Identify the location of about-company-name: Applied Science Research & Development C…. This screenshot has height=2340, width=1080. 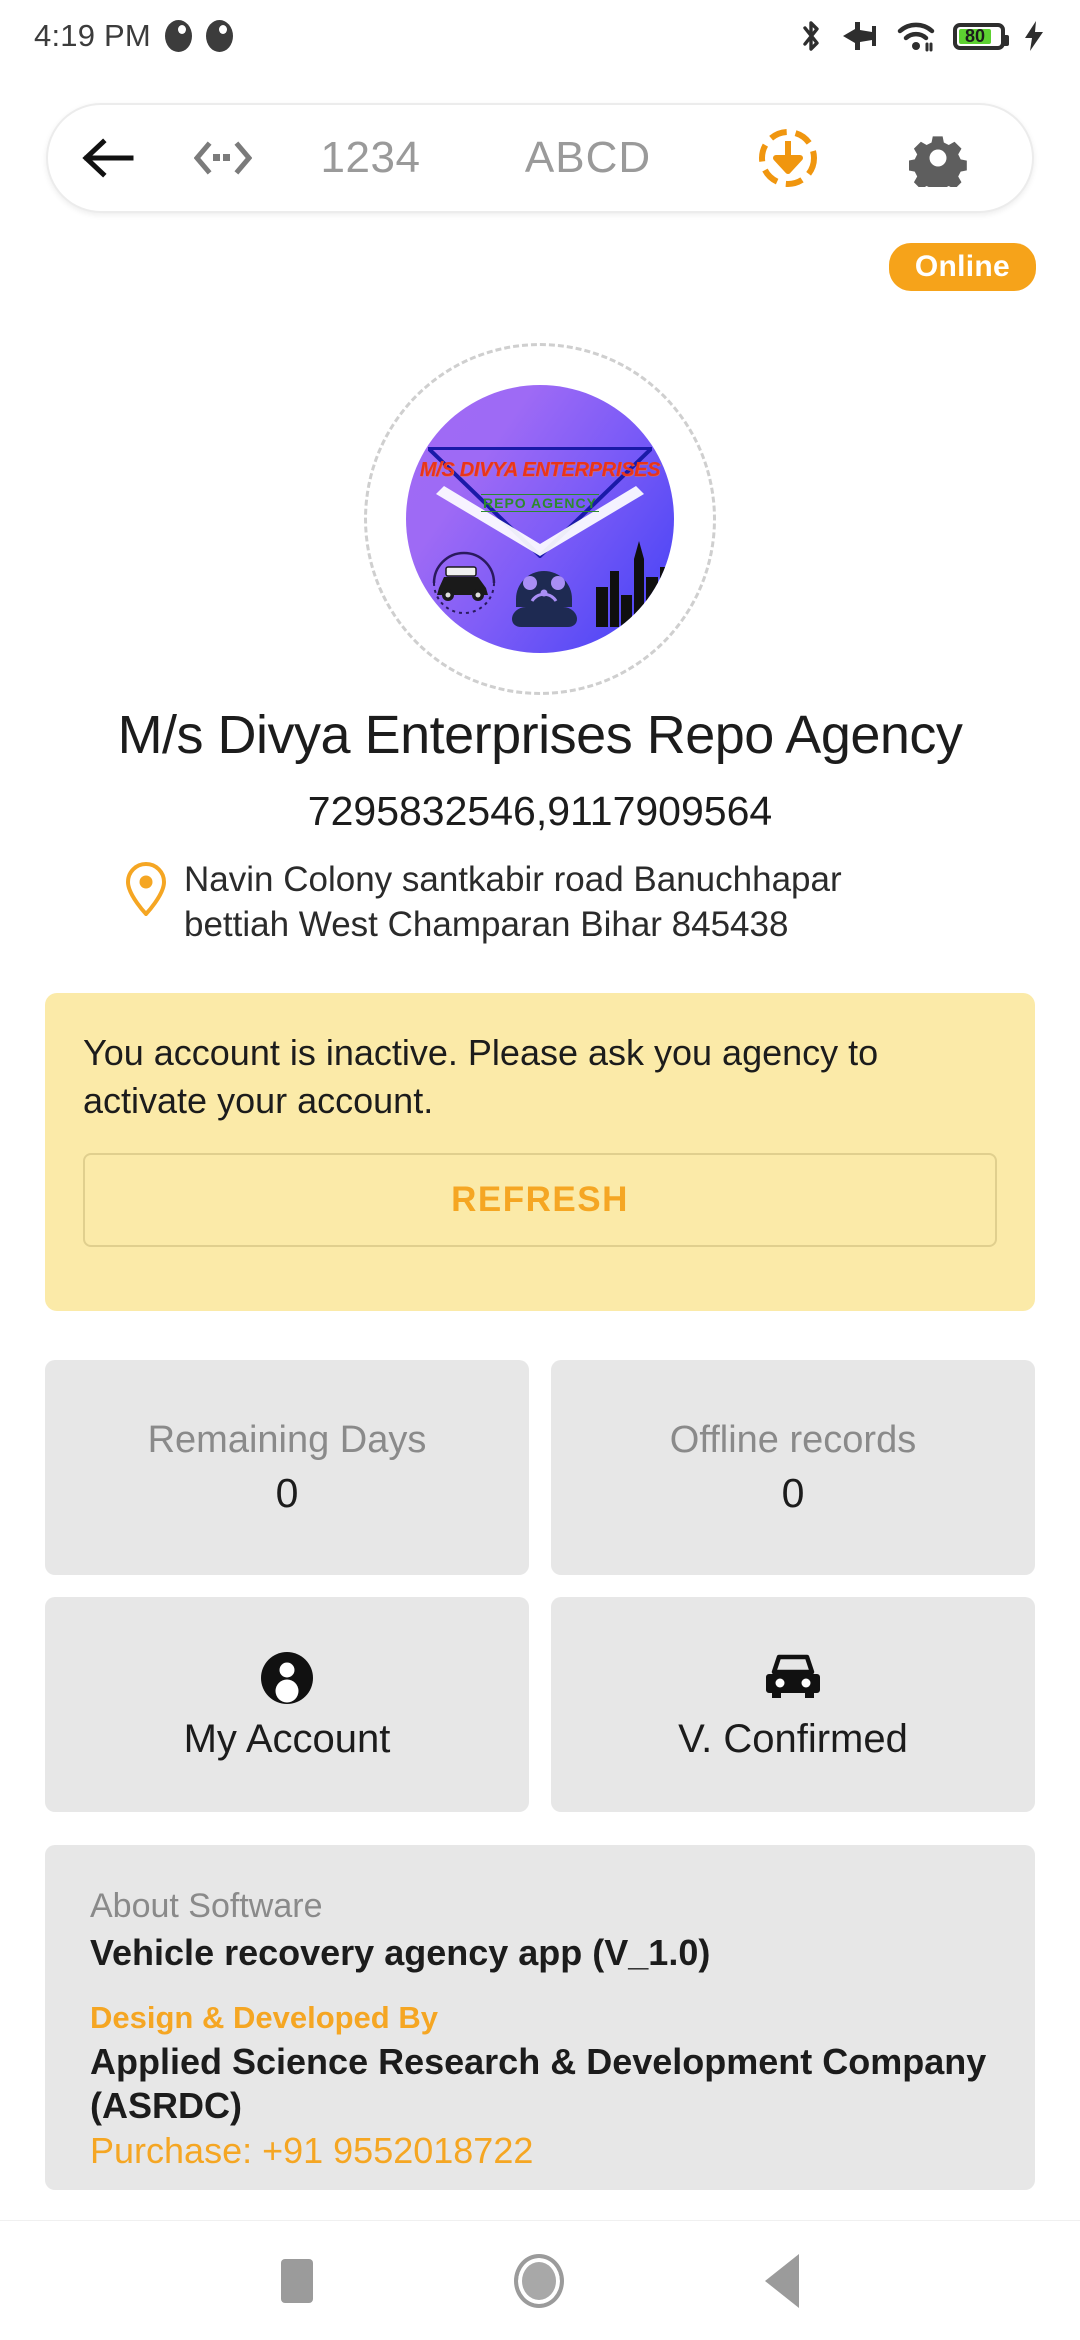
(538, 2083).